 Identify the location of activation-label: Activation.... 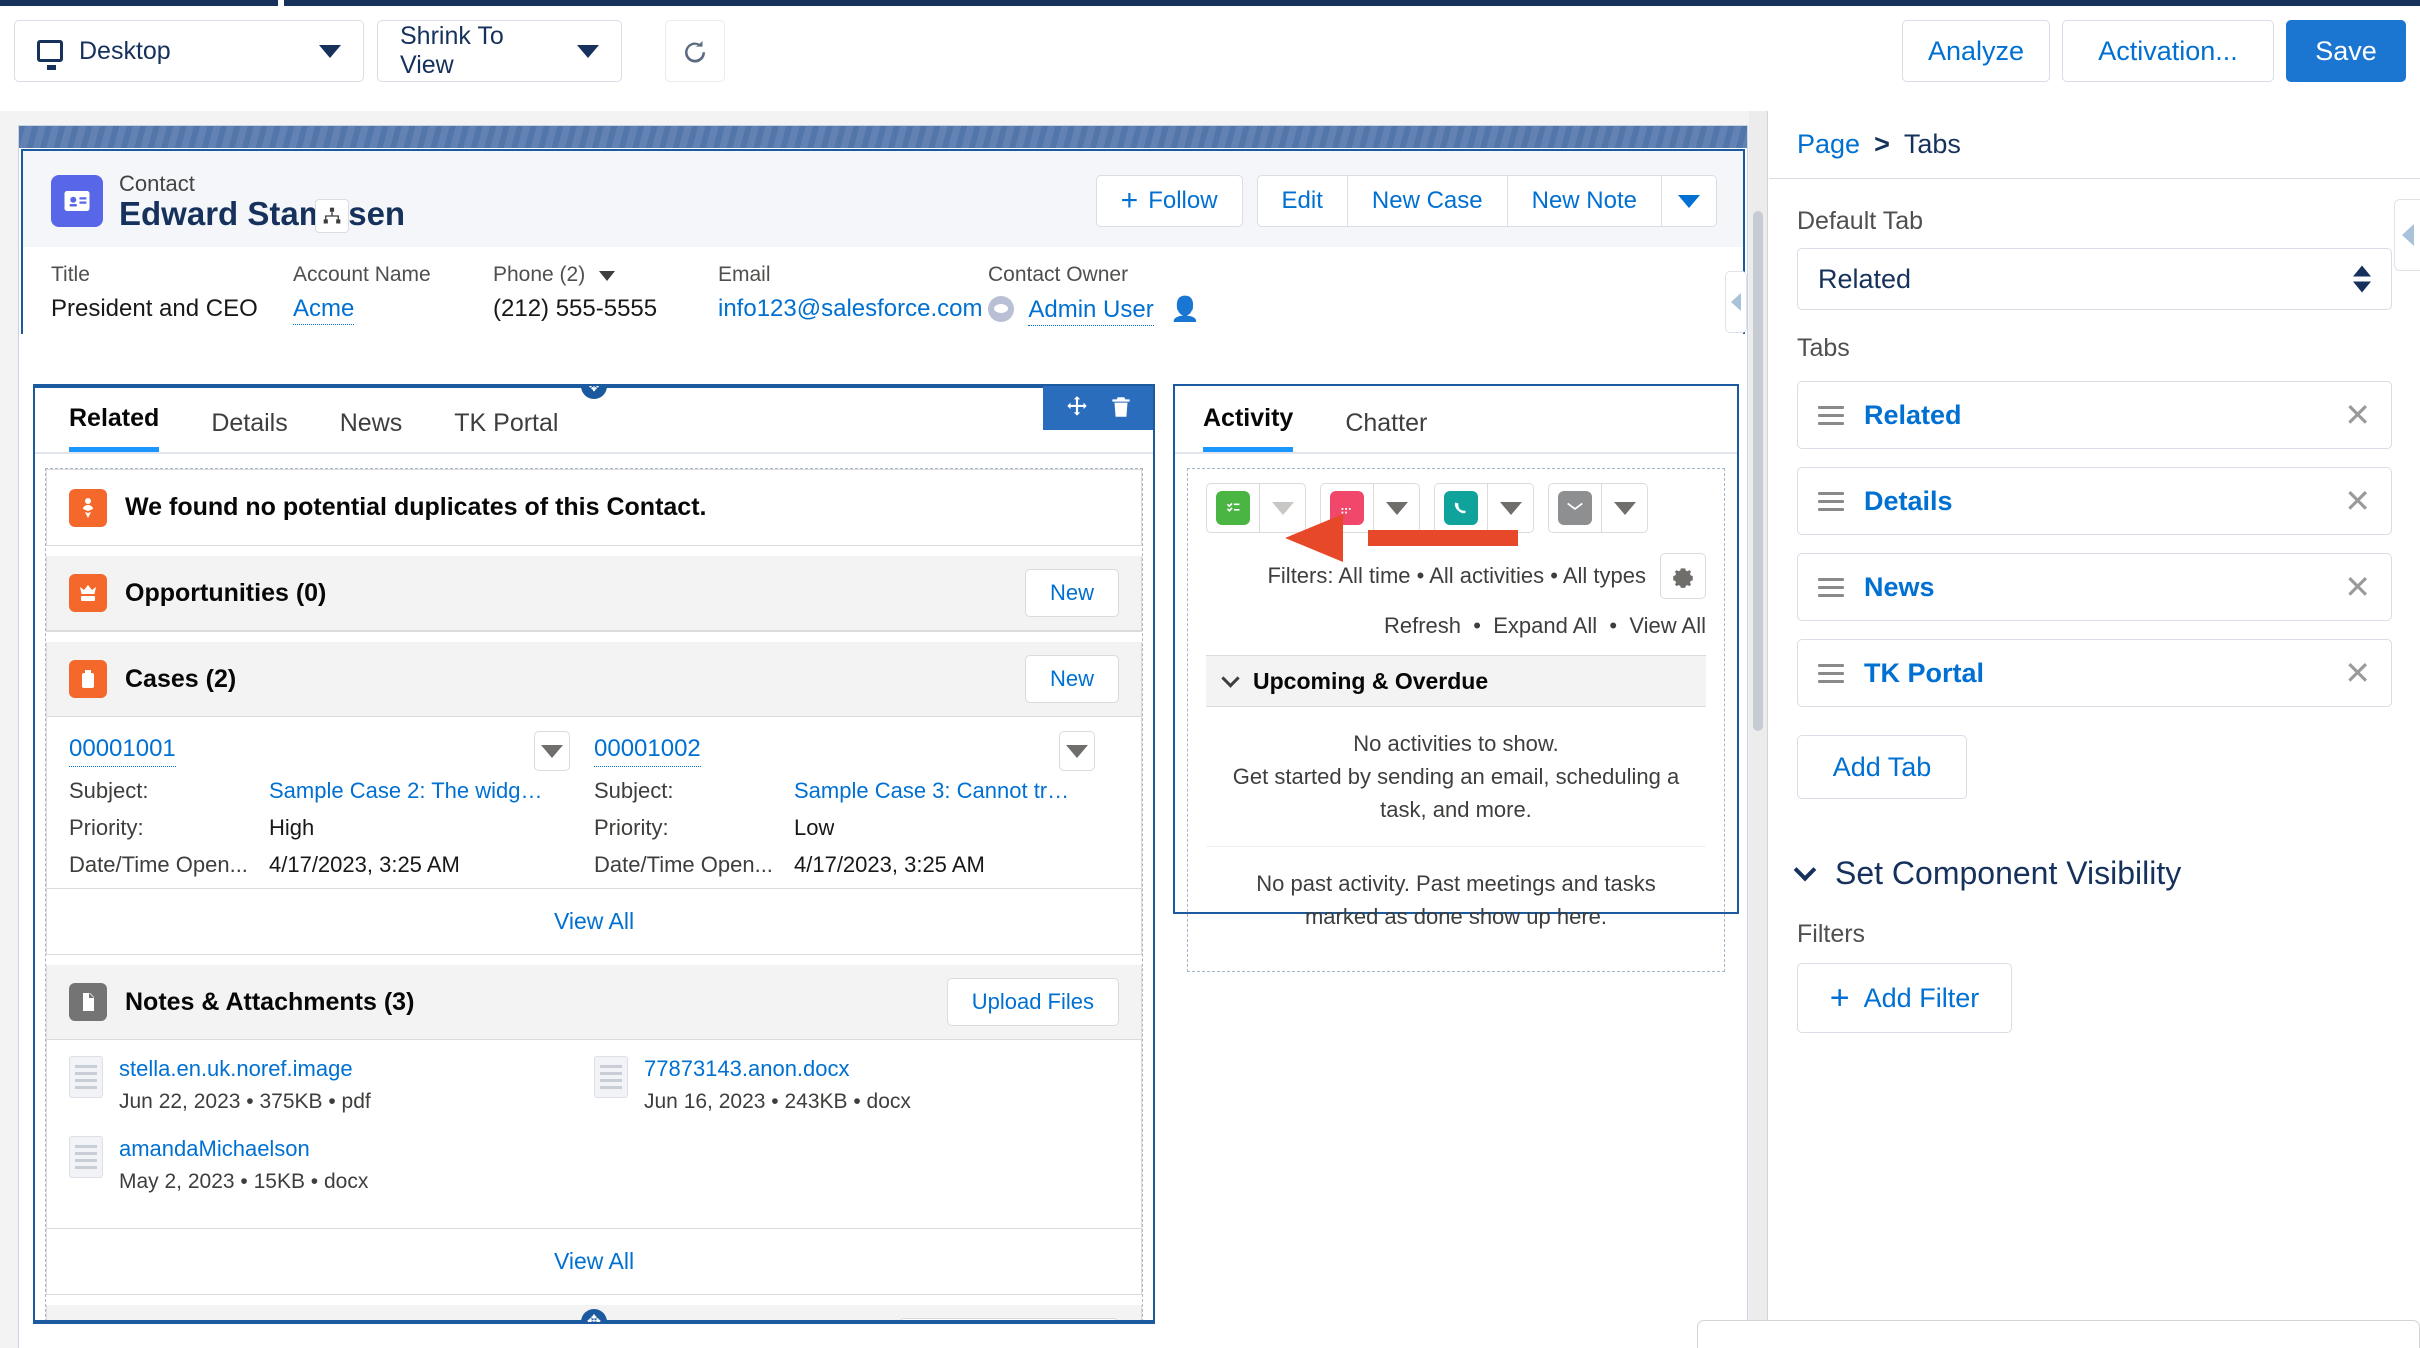
(2168, 50).